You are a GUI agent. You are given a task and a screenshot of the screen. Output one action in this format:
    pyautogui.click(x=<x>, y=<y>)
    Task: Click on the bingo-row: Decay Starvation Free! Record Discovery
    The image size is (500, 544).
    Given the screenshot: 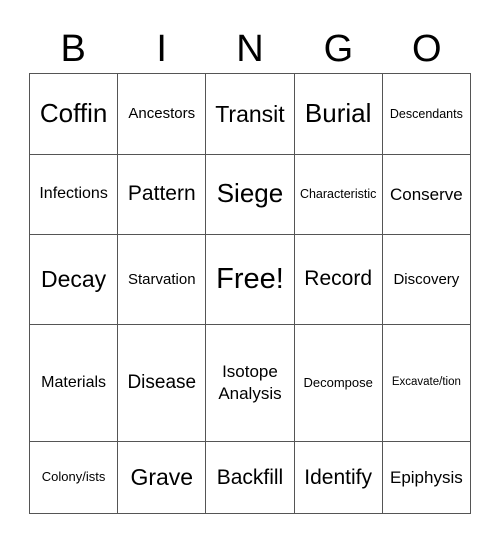 What is the action you would take?
    pyautogui.click(x=250, y=279)
    